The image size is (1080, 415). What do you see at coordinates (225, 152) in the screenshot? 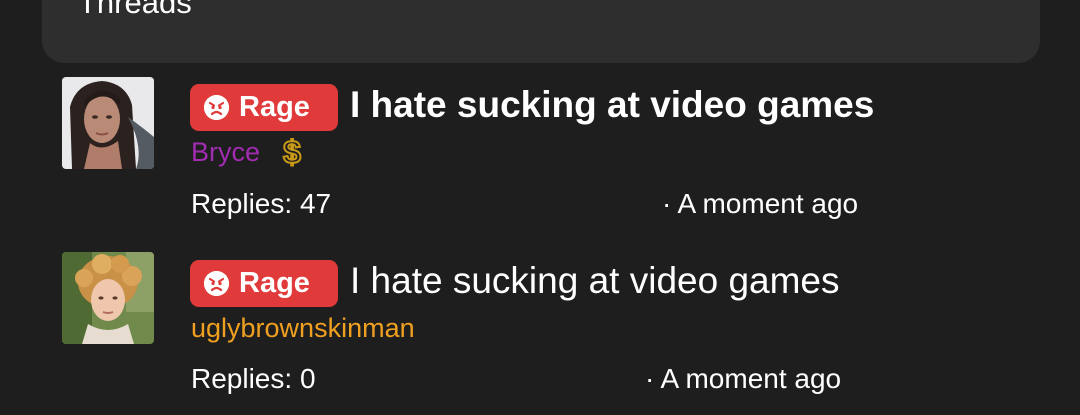
I see `author-name: Bryce` at bounding box center [225, 152].